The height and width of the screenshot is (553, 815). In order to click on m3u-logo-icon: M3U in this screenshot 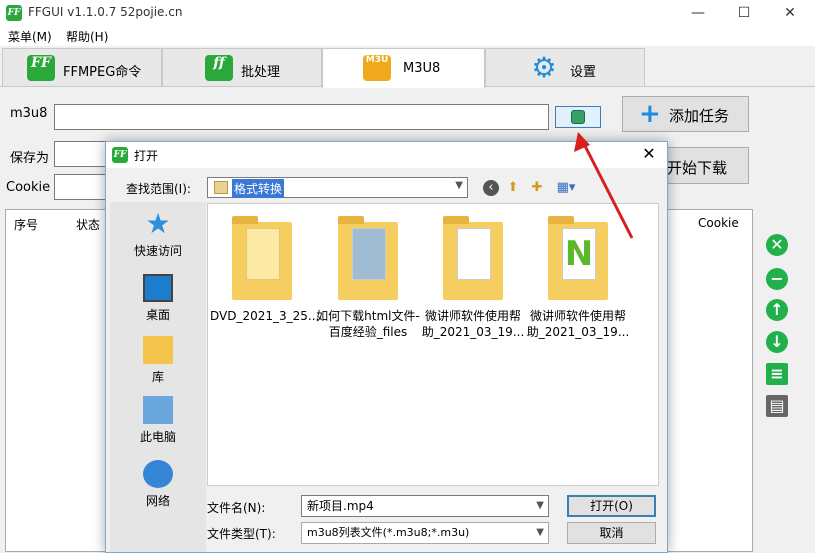, I will do `click(377, 68)`.